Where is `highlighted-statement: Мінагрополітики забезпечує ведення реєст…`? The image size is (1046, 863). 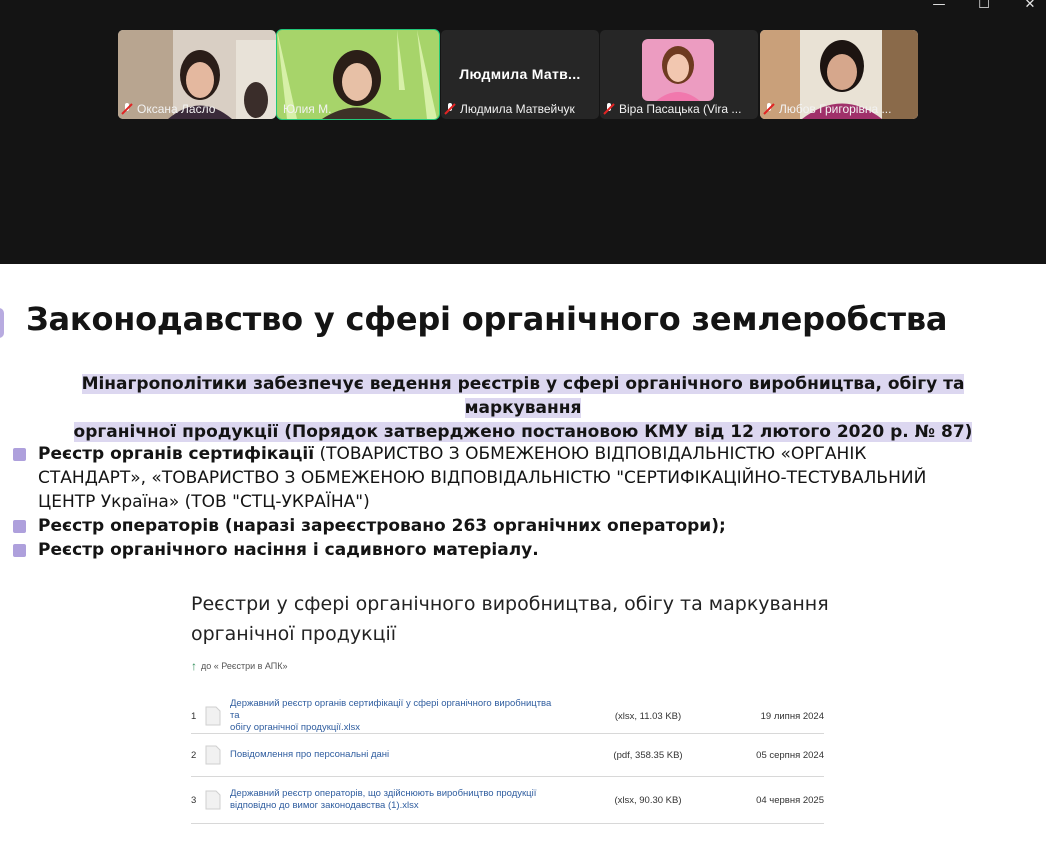 highlighted-statement: Мінагрополітики забезпечує ведення реєст… is located at coordinates (523, 408).